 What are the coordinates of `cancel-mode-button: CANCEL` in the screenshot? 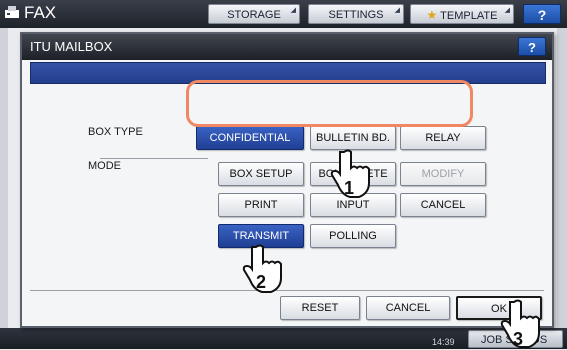 It's located at (443, 205).